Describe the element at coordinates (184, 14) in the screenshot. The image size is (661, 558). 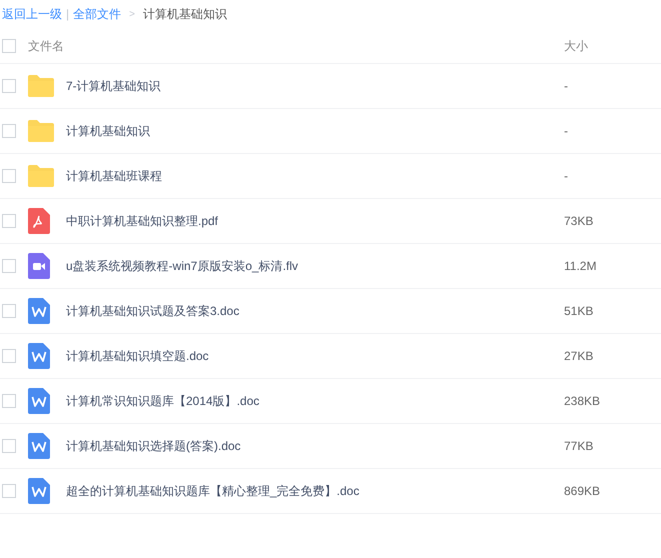
I see `current-folder: 计算机基础知识` at that location.